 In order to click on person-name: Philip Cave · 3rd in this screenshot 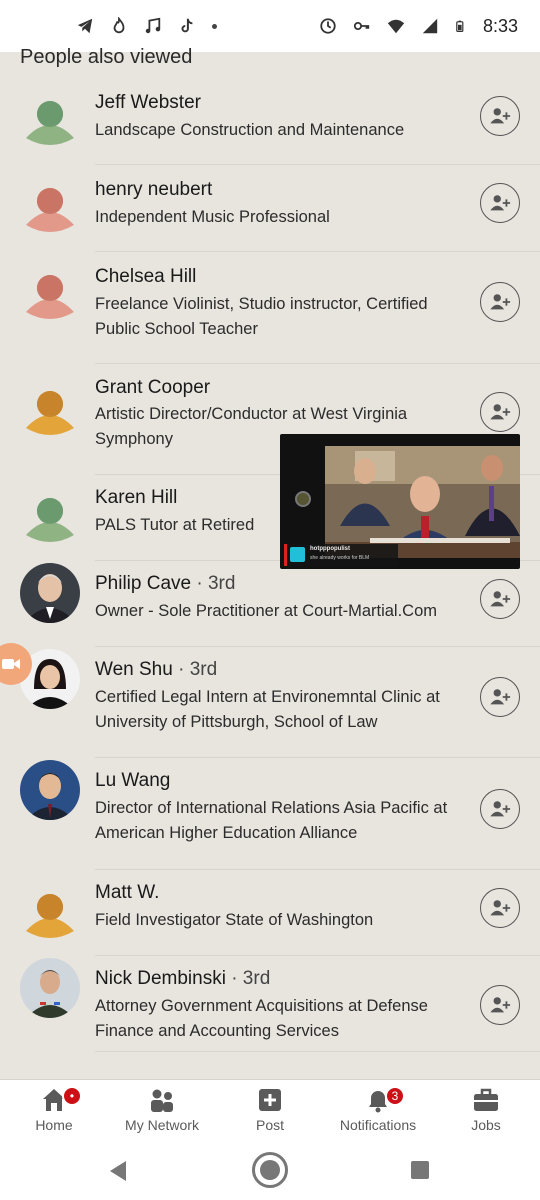, I will do `click(165, 584)`.